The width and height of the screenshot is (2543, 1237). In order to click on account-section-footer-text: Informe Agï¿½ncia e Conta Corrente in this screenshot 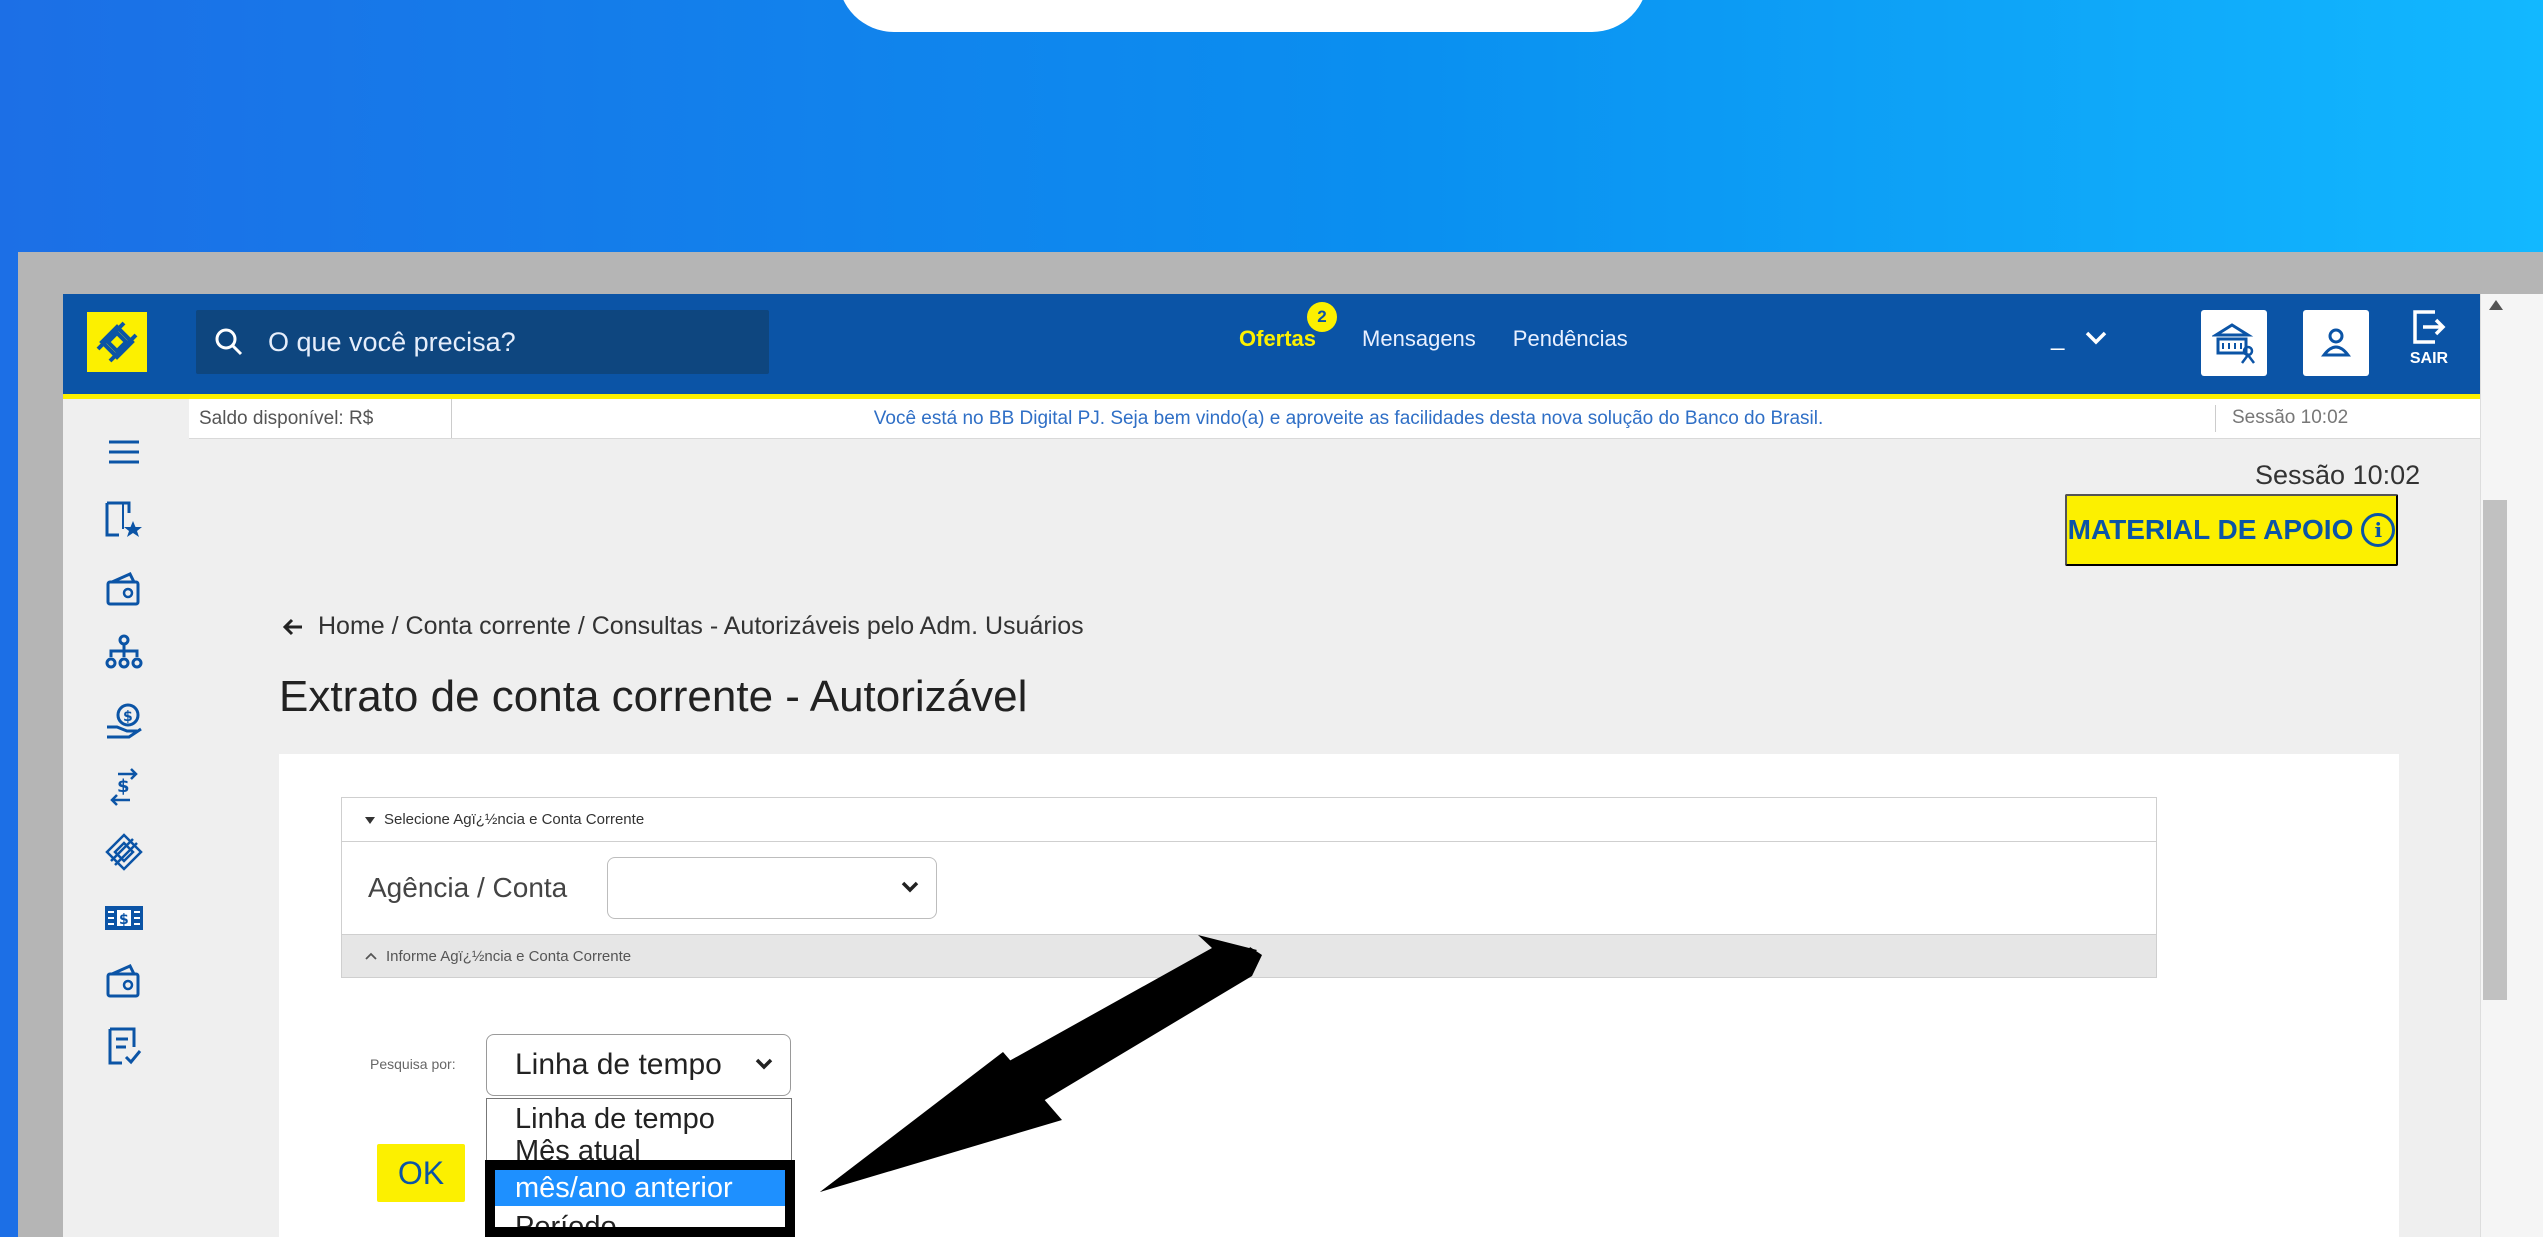, I will do `click(509, 956)`.